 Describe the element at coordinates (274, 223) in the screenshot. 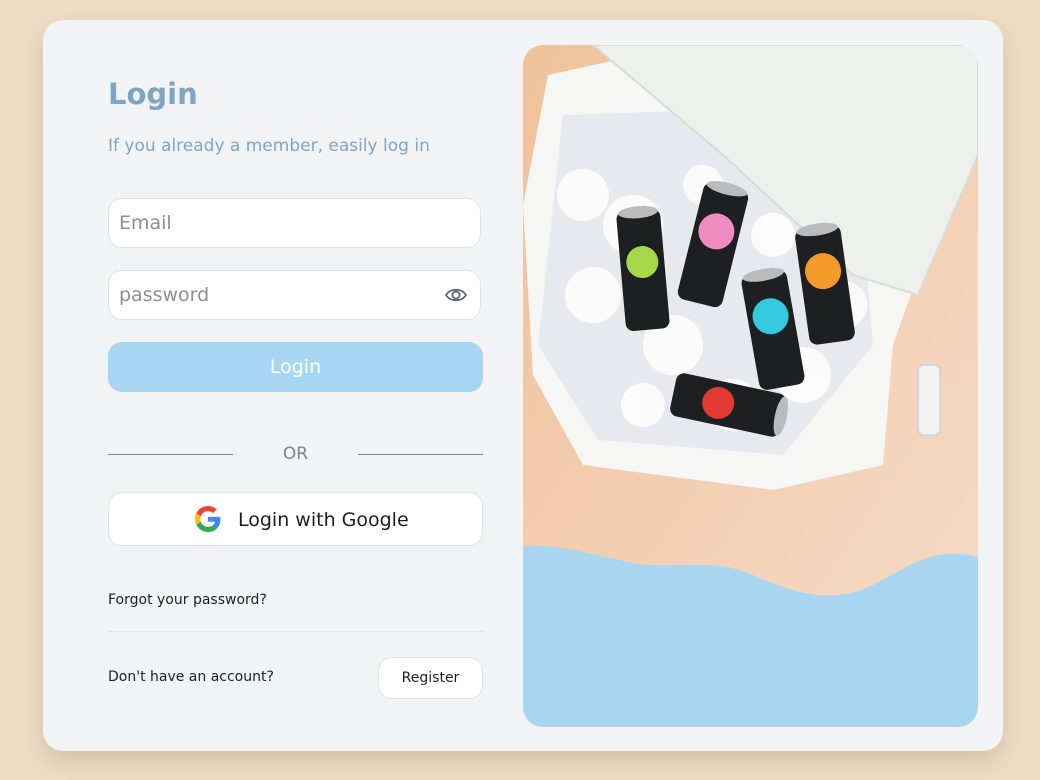

I see `email-field` at that location.